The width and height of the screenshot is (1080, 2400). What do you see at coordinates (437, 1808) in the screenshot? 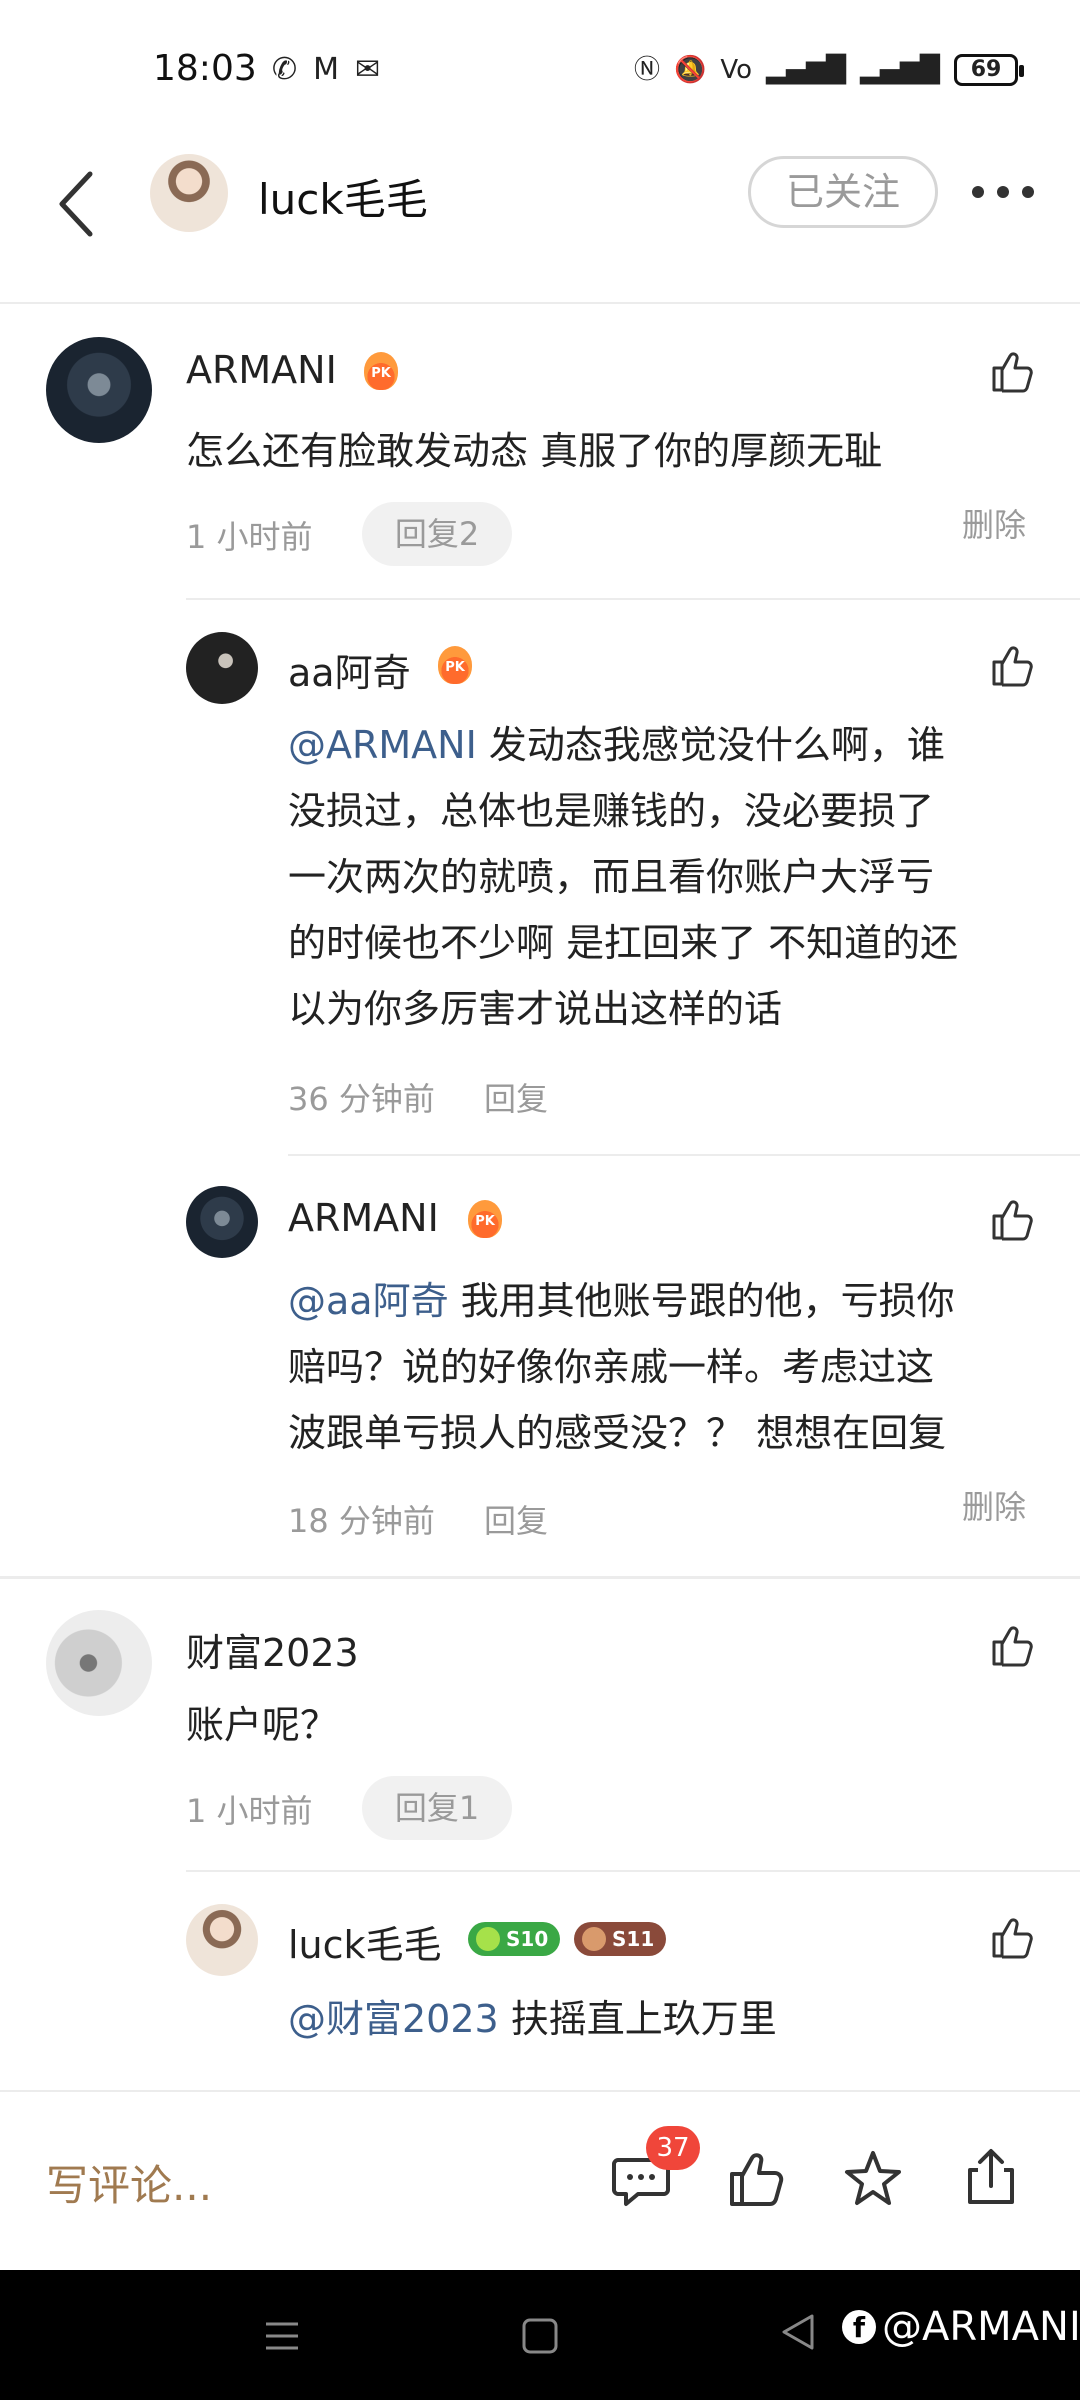
I see `reply-count-button: 回复1` at bounding box center [437, 1808].